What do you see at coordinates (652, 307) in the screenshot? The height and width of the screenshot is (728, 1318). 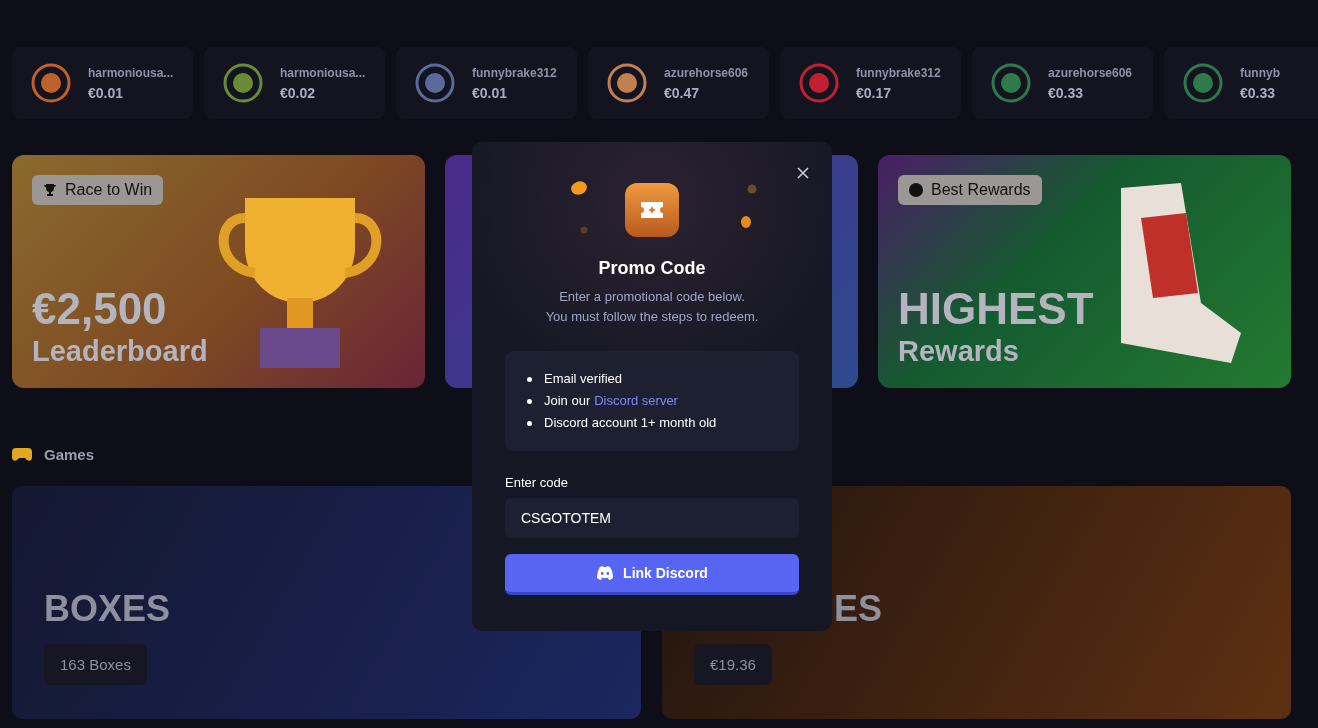 I see `dialog-description: Enter a promotional code below. You must follow the steps to redeem.` at bounding box center [652, 307].